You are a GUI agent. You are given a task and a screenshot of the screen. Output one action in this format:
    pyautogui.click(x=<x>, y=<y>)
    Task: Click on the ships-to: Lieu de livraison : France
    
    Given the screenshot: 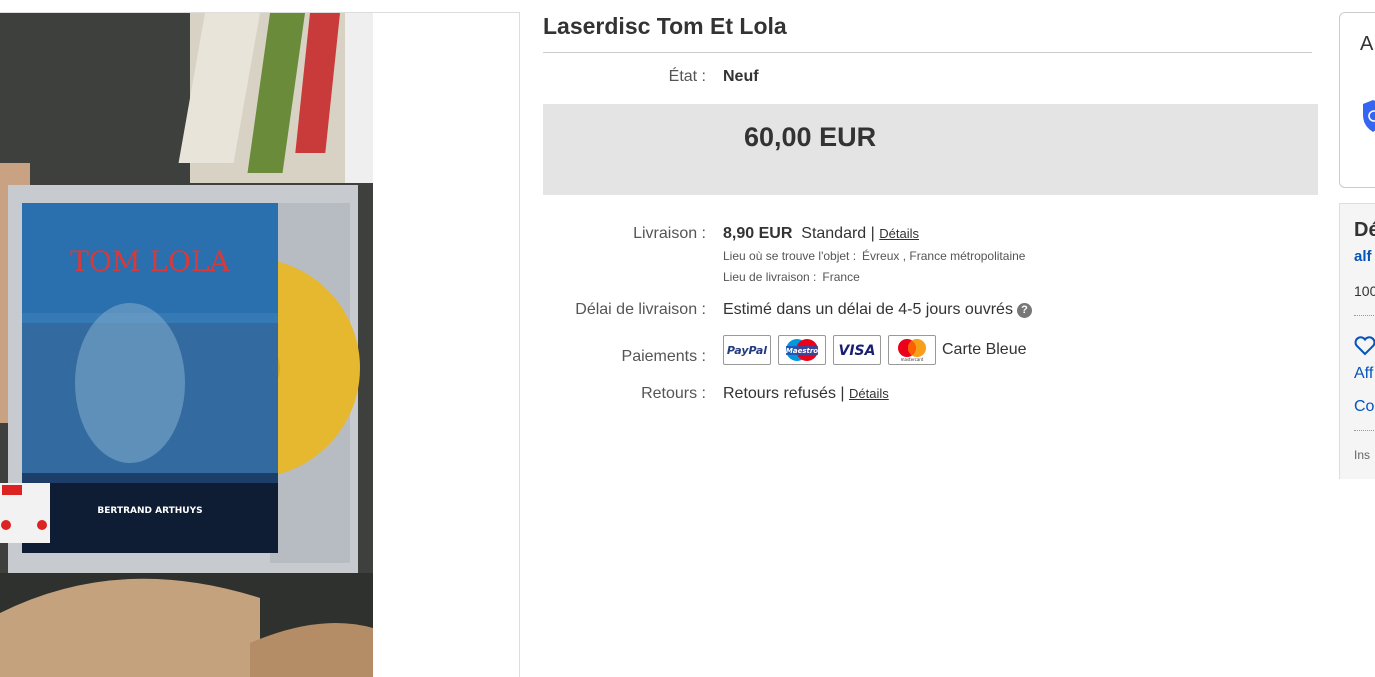 What is the action you would take?
    pyautogui.click(x=791, y=277)
    